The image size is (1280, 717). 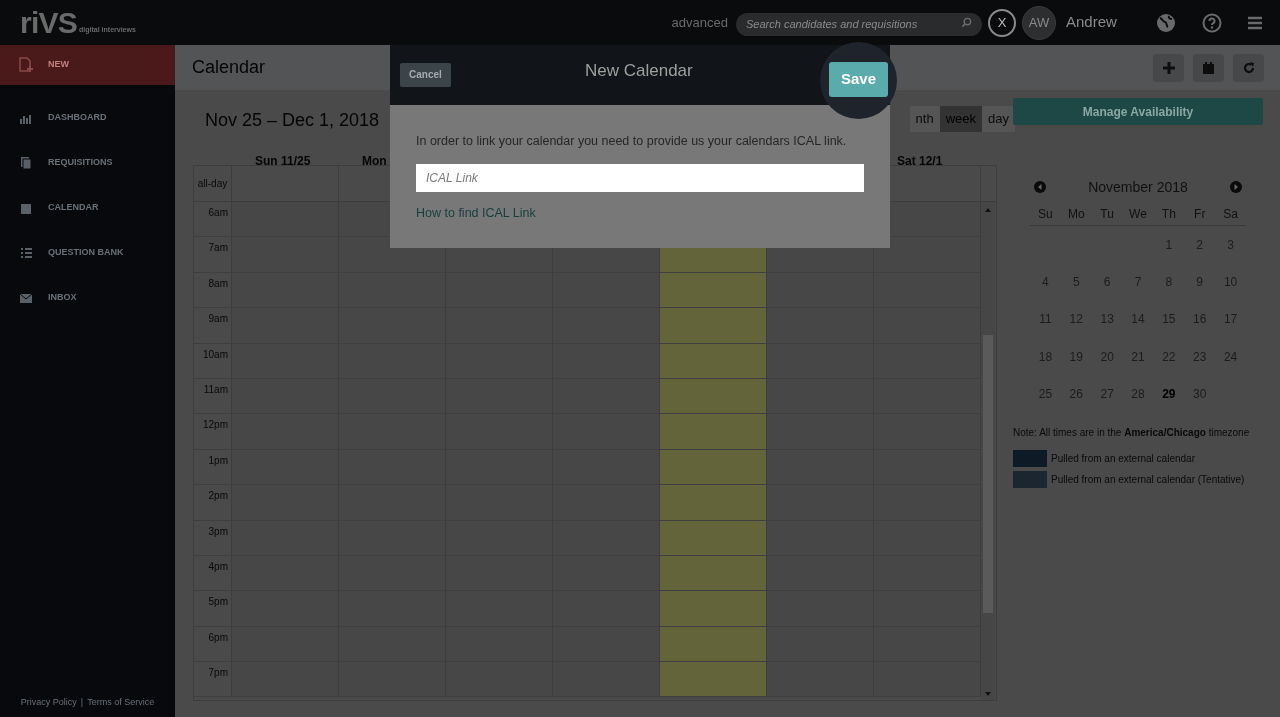 I want to click on page-title: Calendar, so click(x=229, y=67).